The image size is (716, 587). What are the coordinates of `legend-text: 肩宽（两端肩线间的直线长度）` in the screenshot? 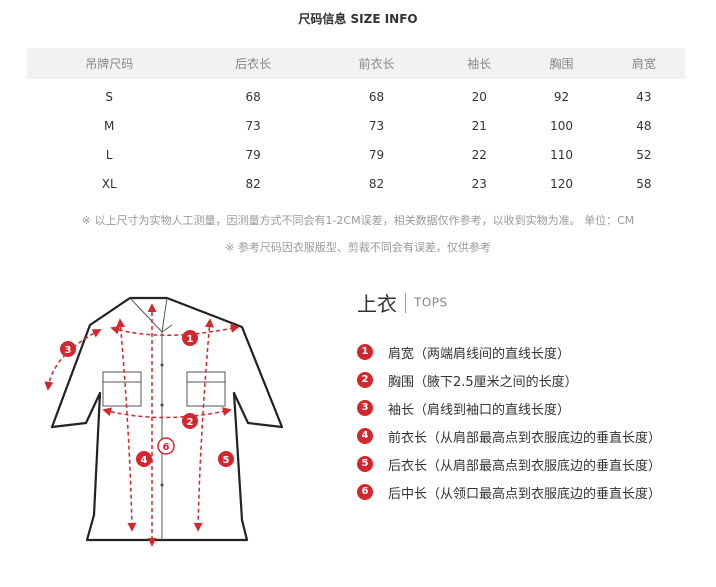 It's located at (479, 354).